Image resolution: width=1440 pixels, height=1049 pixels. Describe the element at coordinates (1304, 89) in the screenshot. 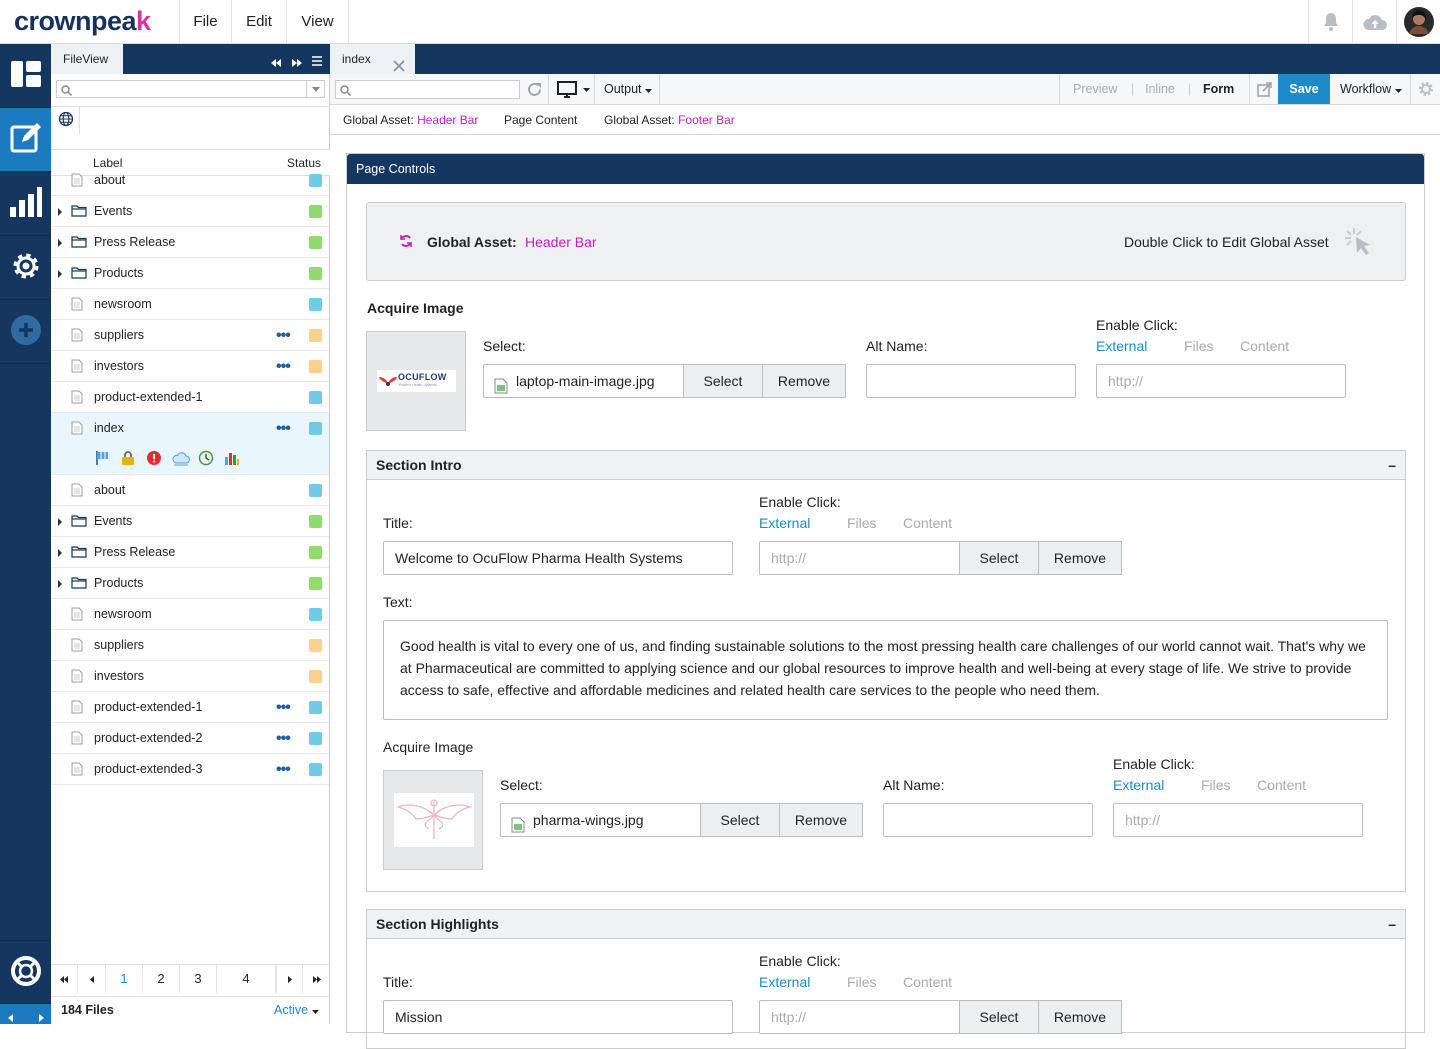

I see `save-button: Save` at that location.